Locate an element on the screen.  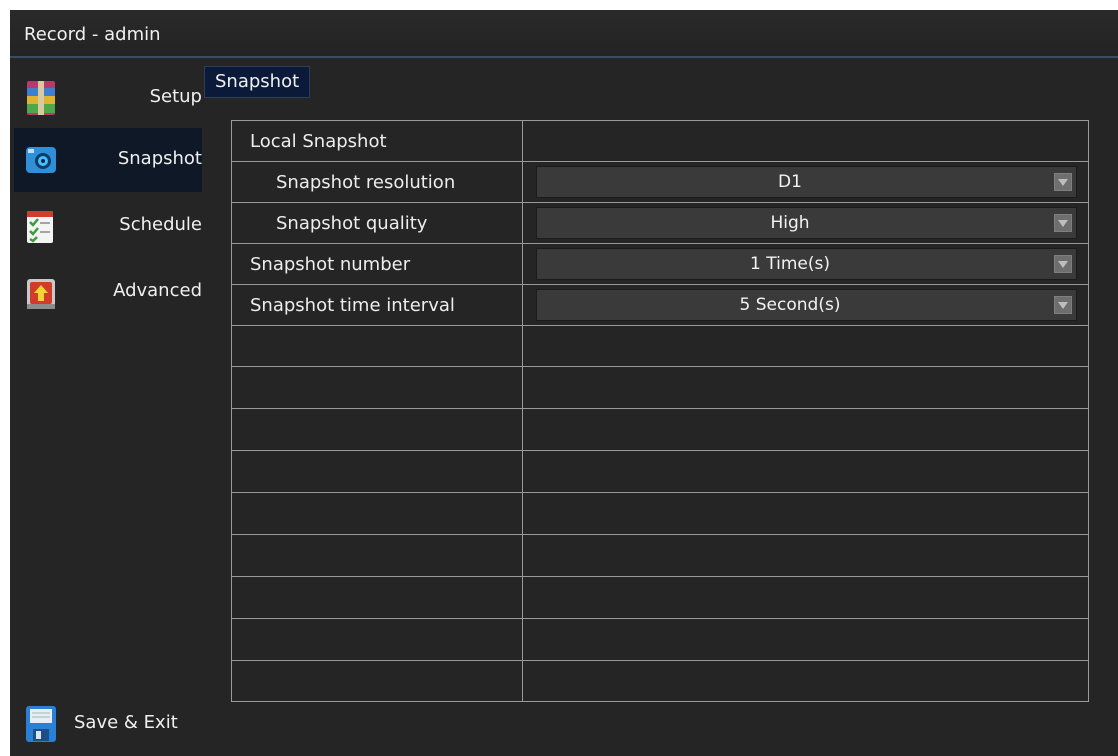
sidebar-item-label: Setup is located at coordinates (175, 96).